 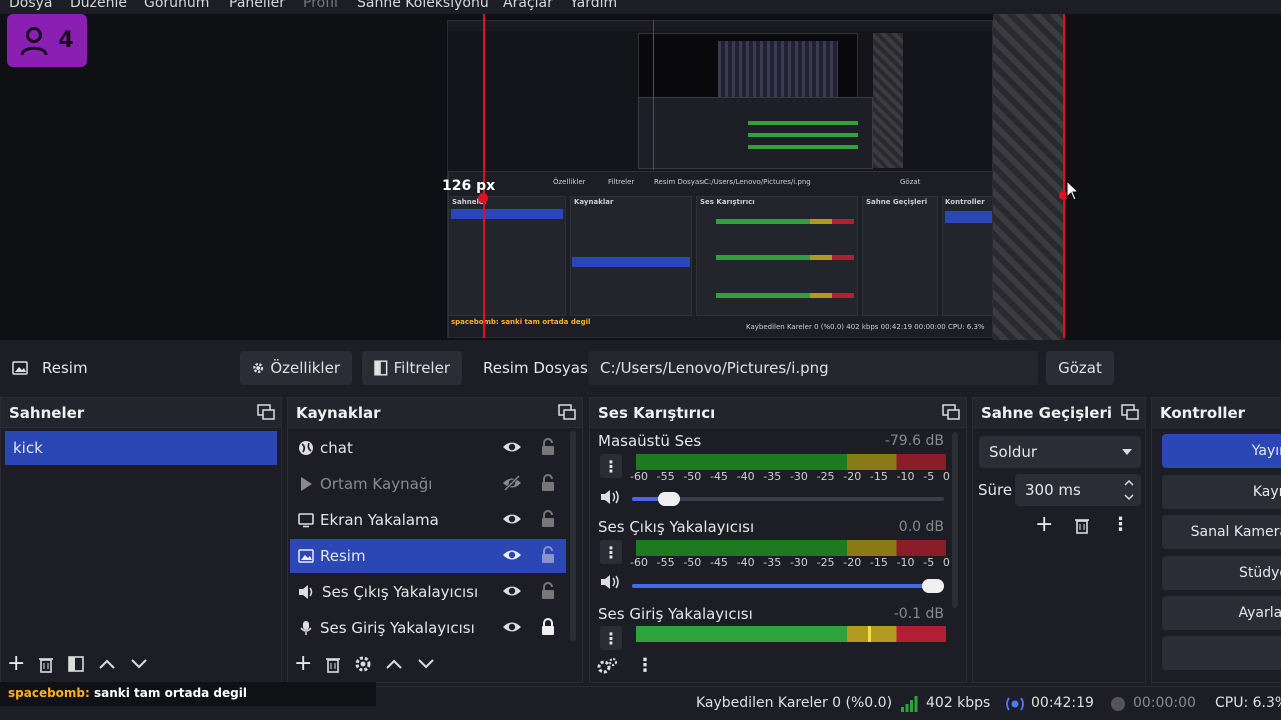 I want to click on studio-mode-button: Stüdyo, so click(x=1221, y=573).